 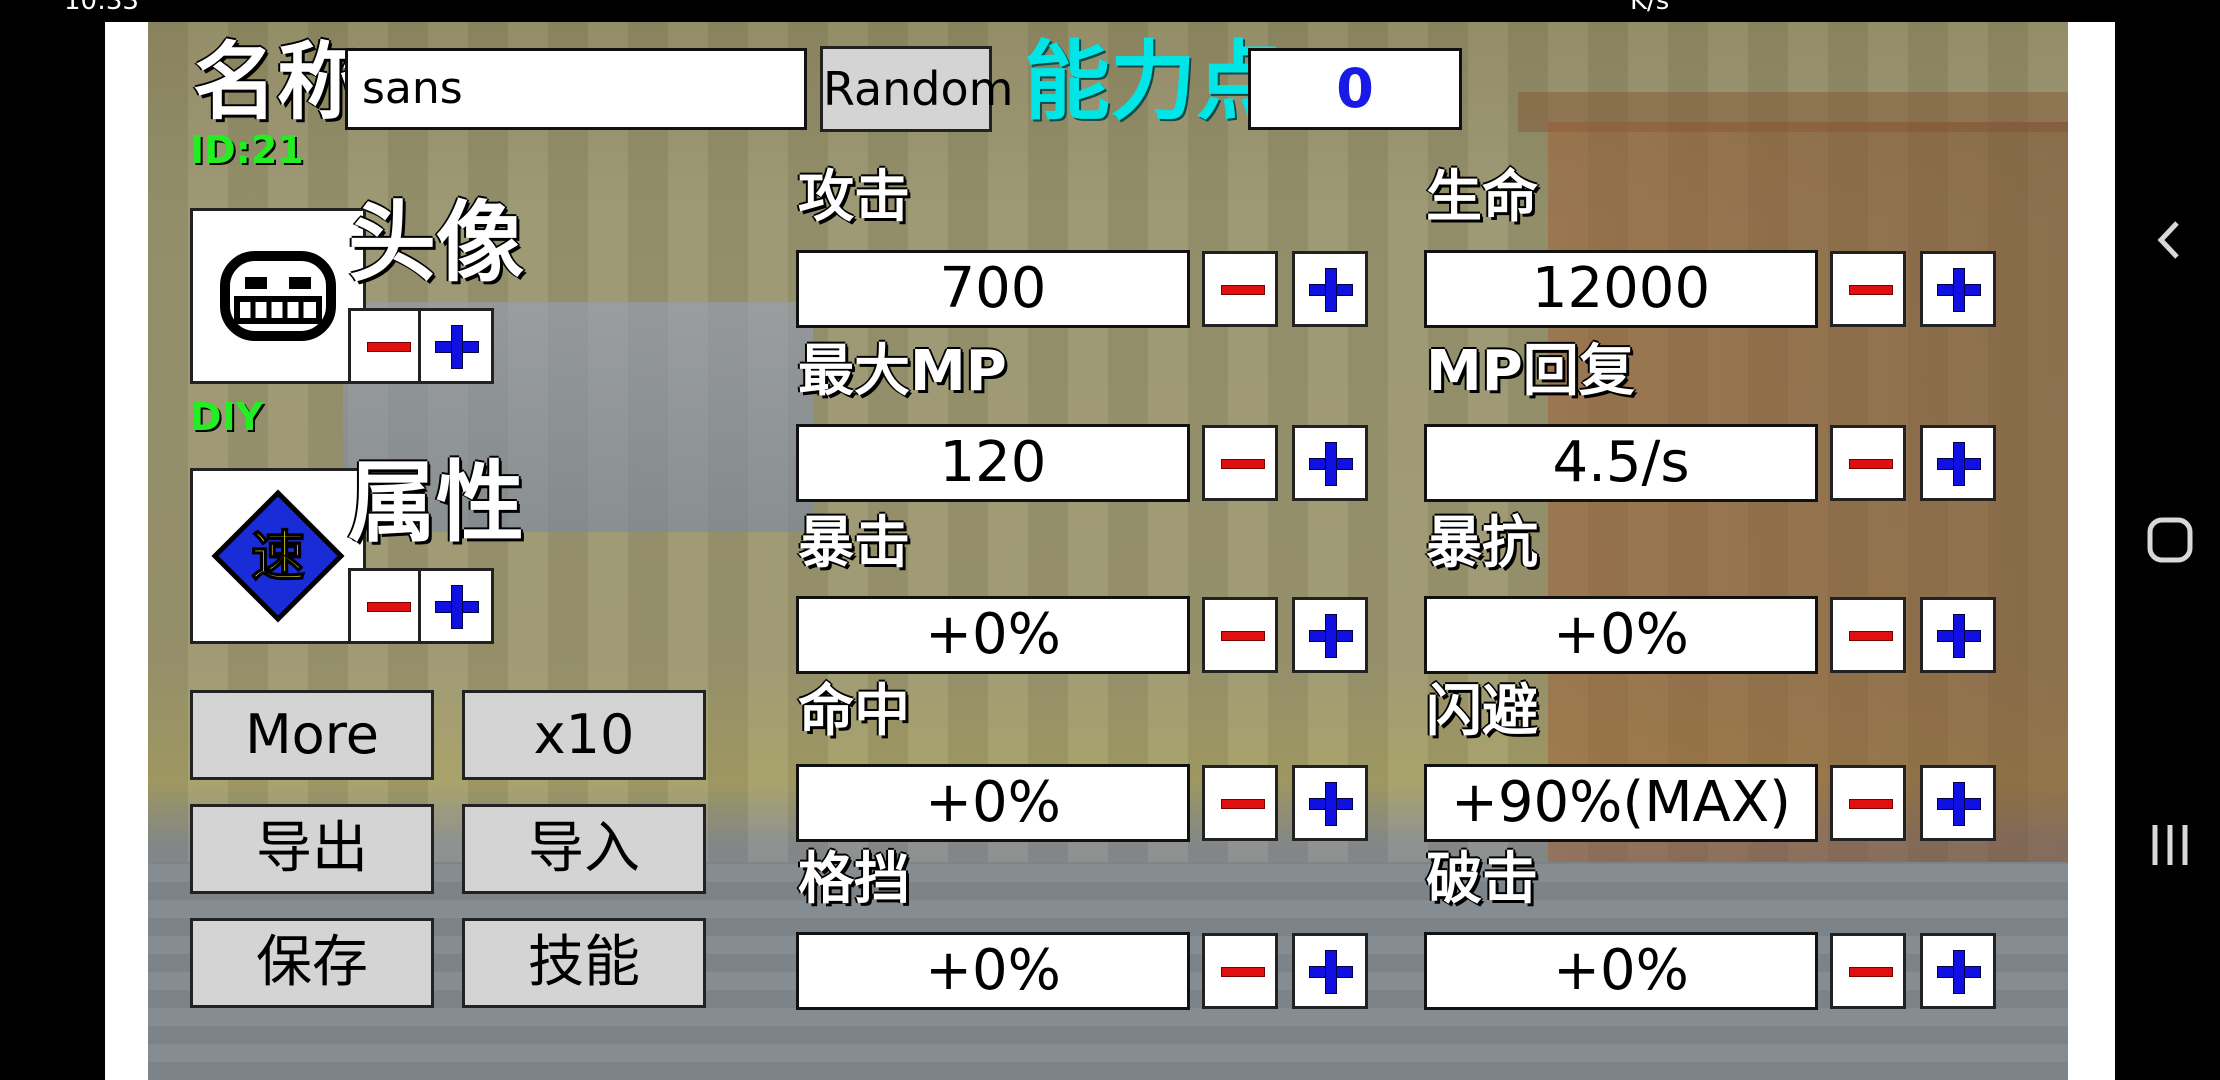 I want to click on back-chevron-icon, so click(x=2170, y=240).